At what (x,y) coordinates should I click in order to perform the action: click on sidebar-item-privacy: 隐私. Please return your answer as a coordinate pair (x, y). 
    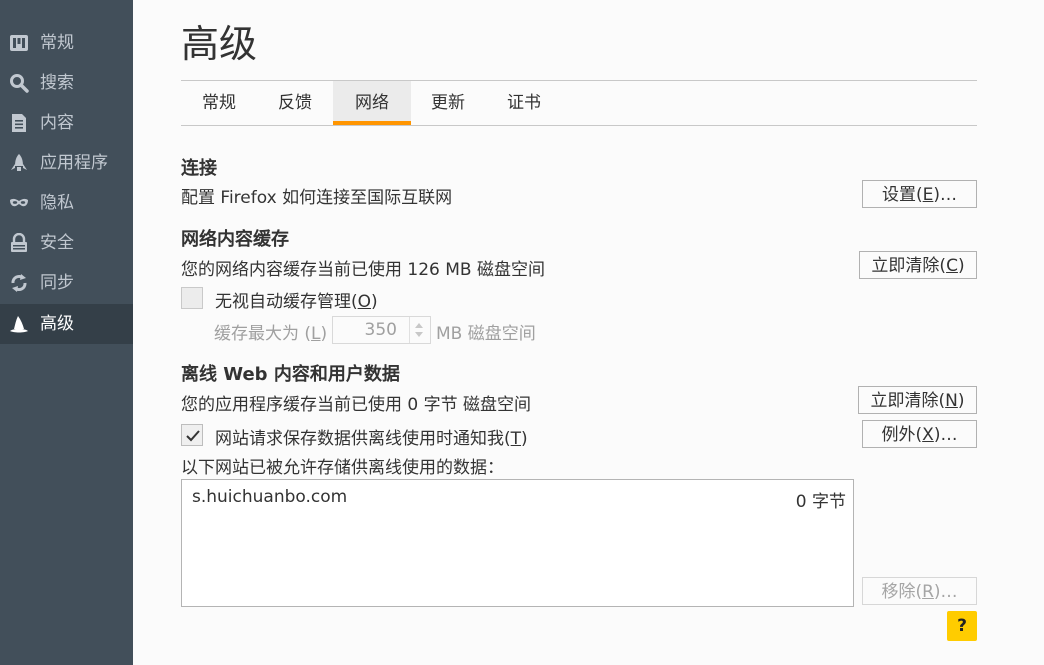
    Looking at the image, I should click on (66, 203).